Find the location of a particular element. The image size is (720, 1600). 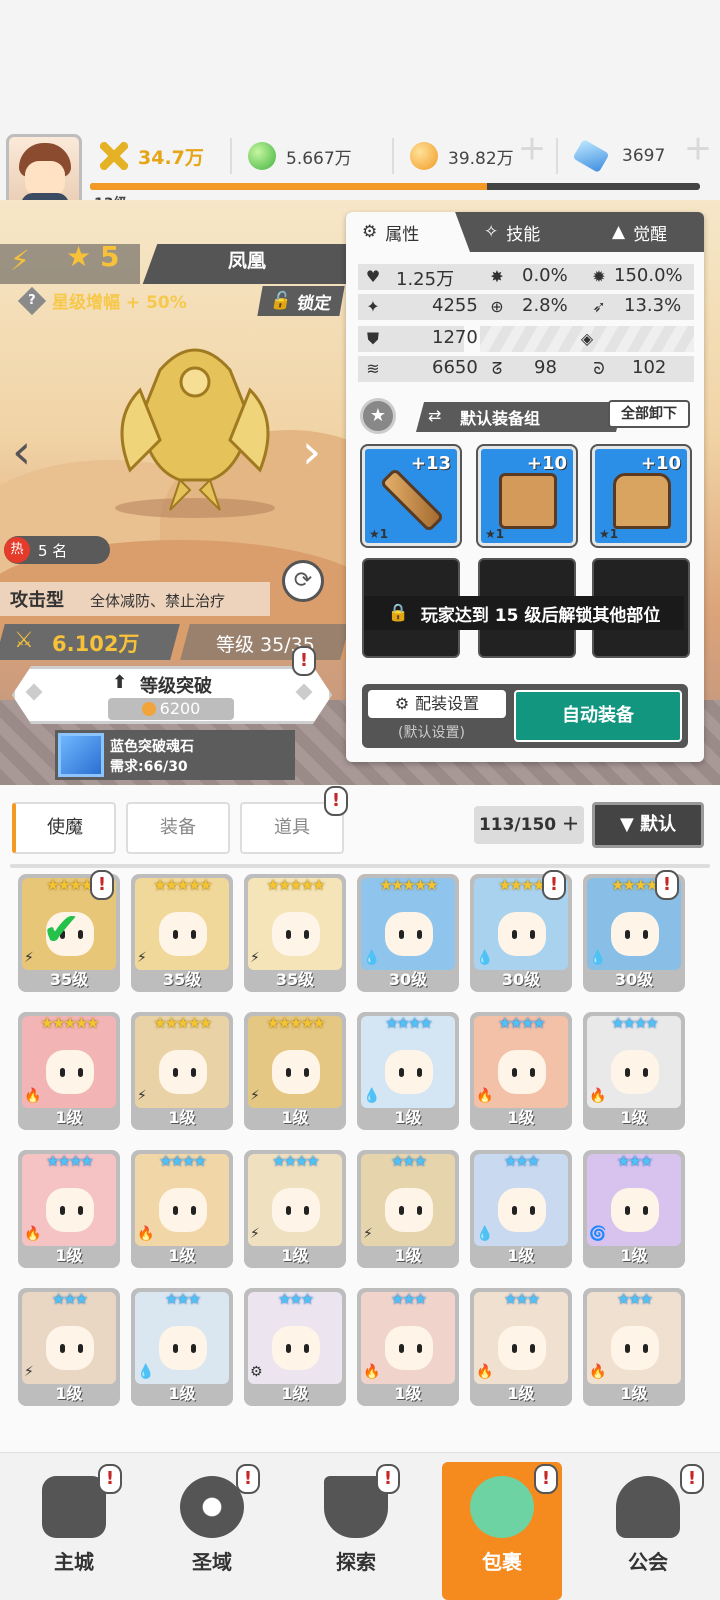

popularity-badge: 热 5 名 is located at coordinates (57, 550).